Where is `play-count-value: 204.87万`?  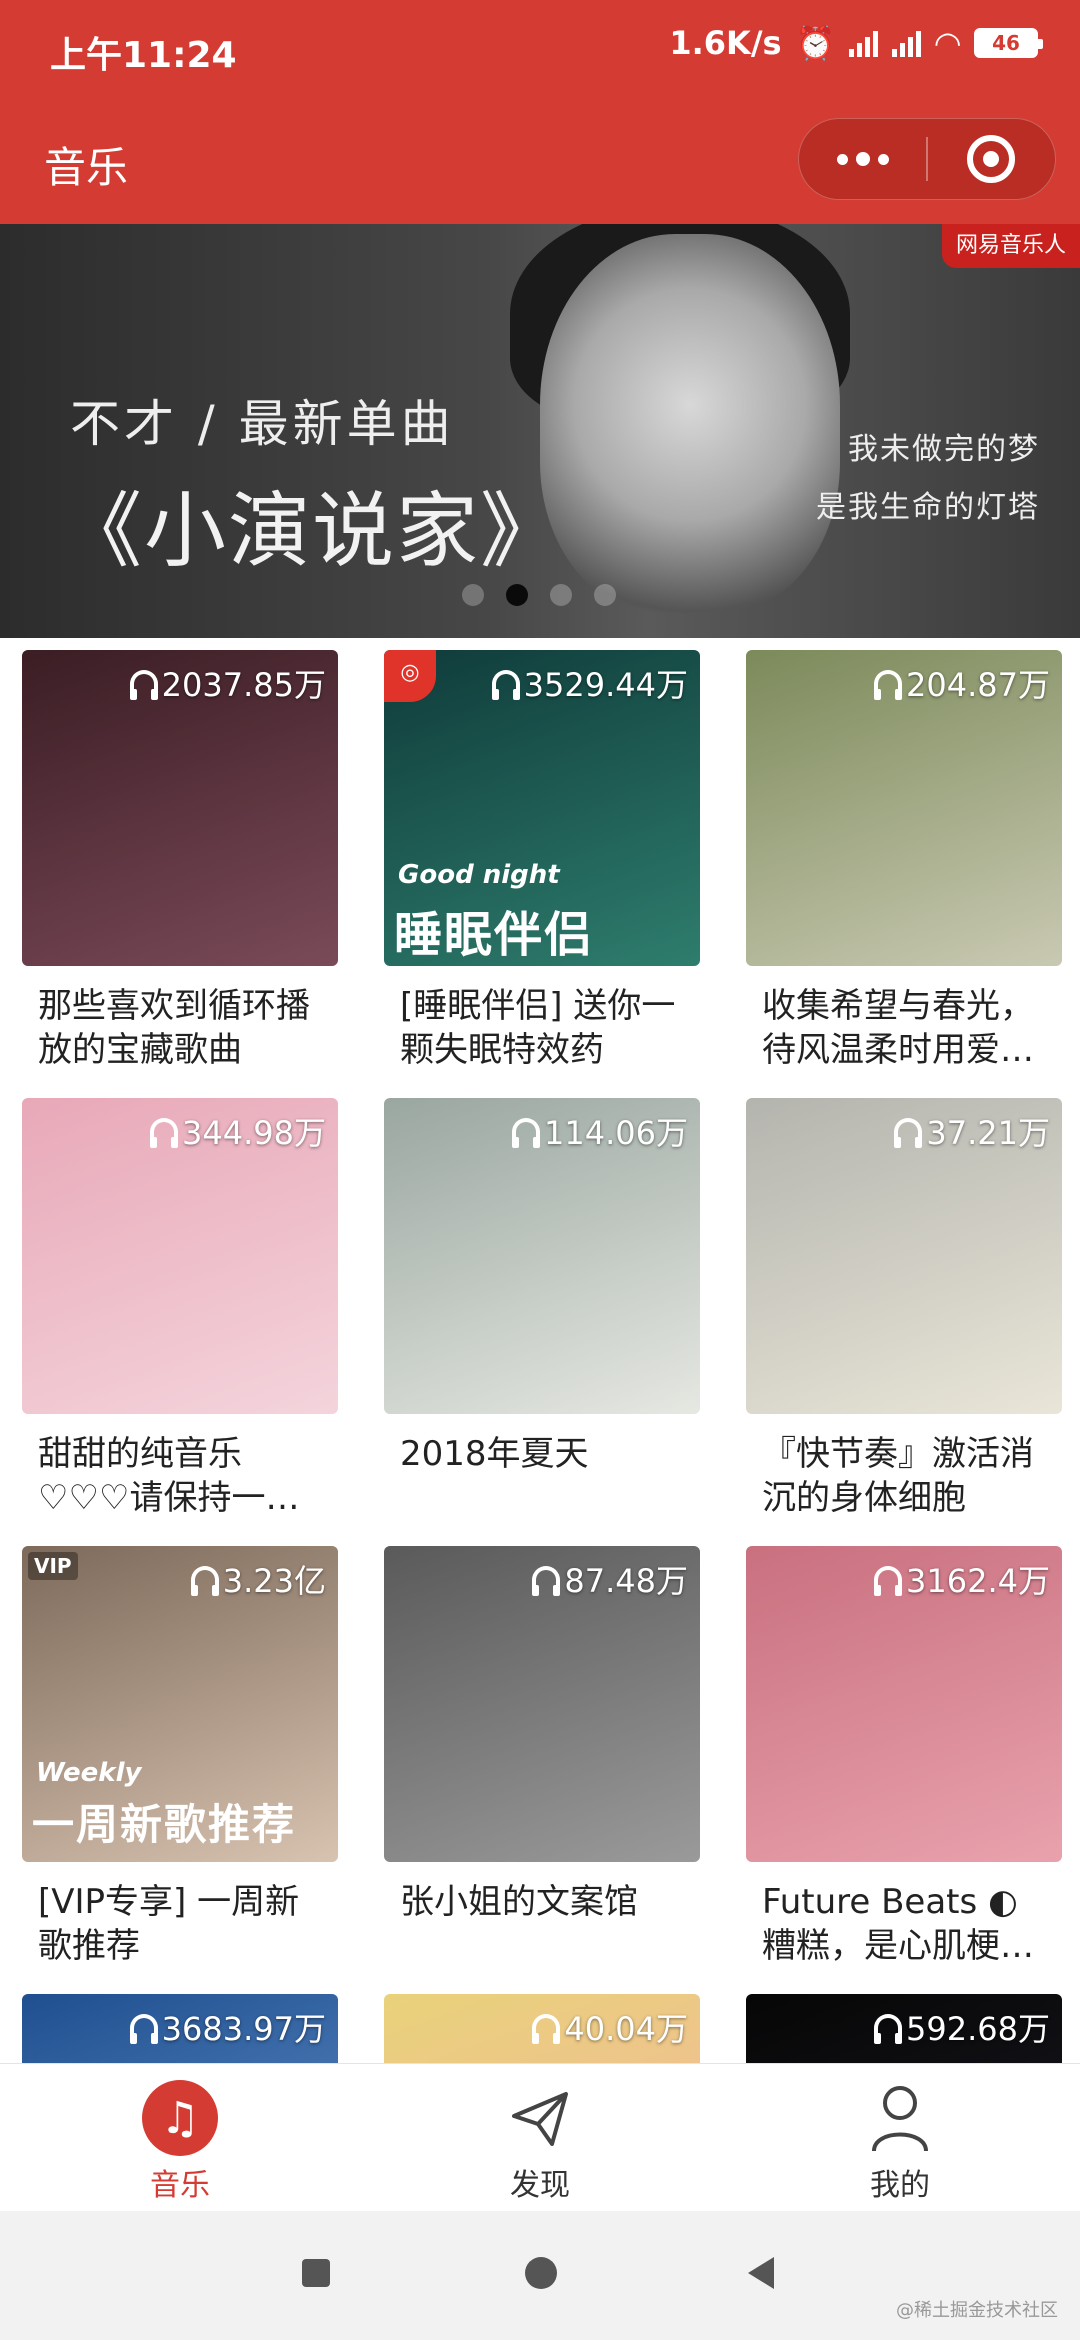
play-count-value: 204.87万 is located at coordinates (978, 685).